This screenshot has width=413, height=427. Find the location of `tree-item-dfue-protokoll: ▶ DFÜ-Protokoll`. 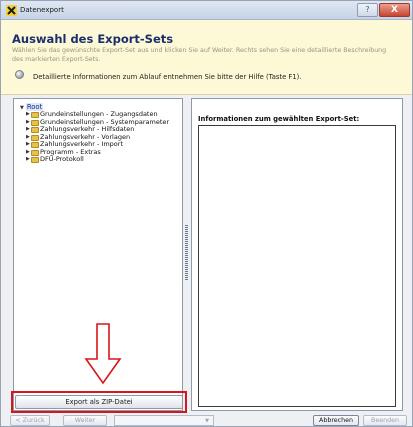

tree-item-dfue-protokoll: ▶ DFÜ-Protokoll is located at coordinates (97, 159).